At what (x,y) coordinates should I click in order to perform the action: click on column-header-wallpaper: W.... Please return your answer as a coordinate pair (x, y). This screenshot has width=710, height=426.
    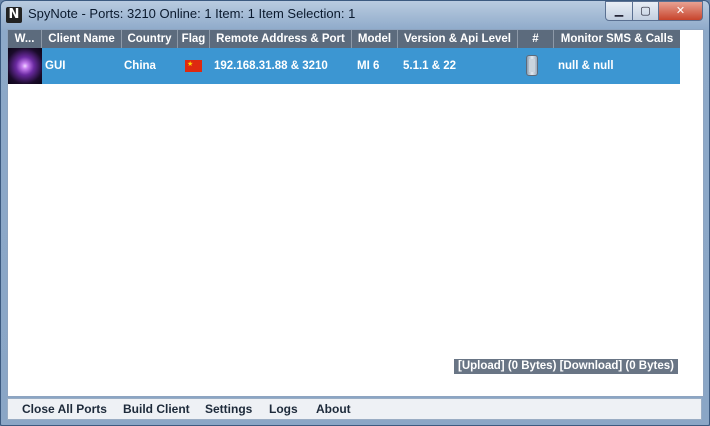
    Looking at the image, I should click on (25, 39).